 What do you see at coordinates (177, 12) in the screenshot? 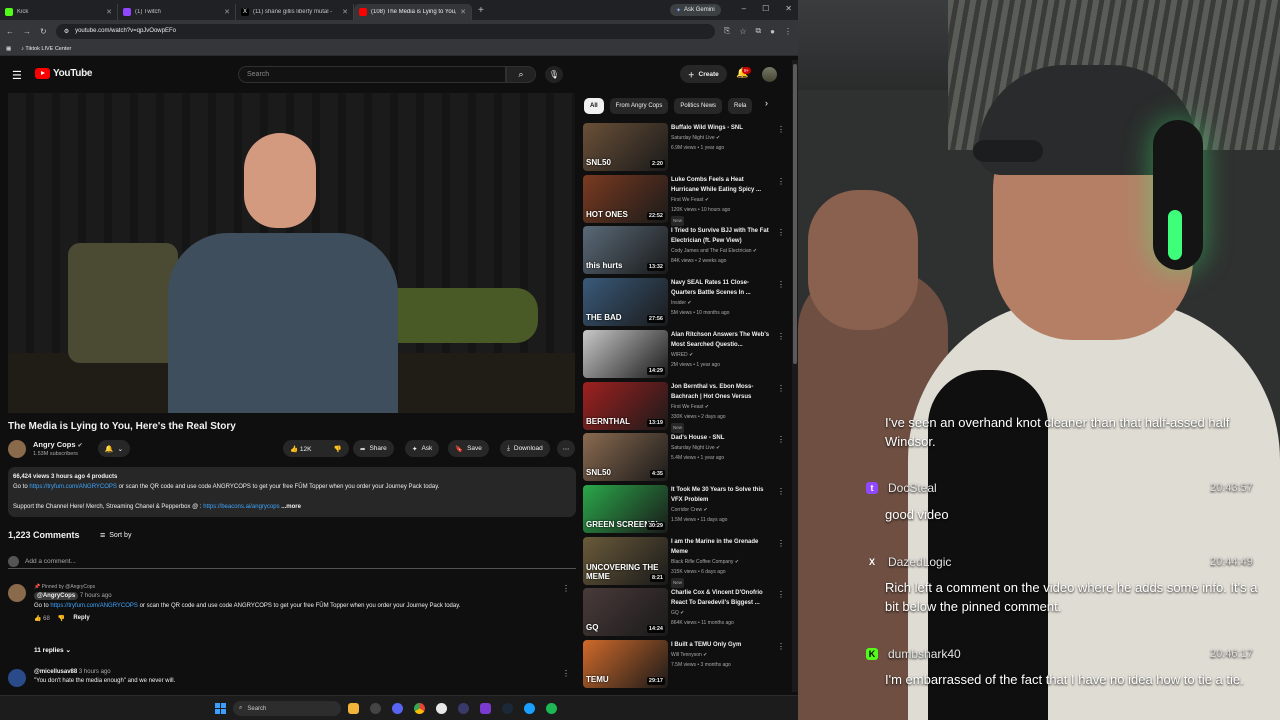
I see `tab-twitch: (1) Twitch ✕` at bounding box center [177, 12].